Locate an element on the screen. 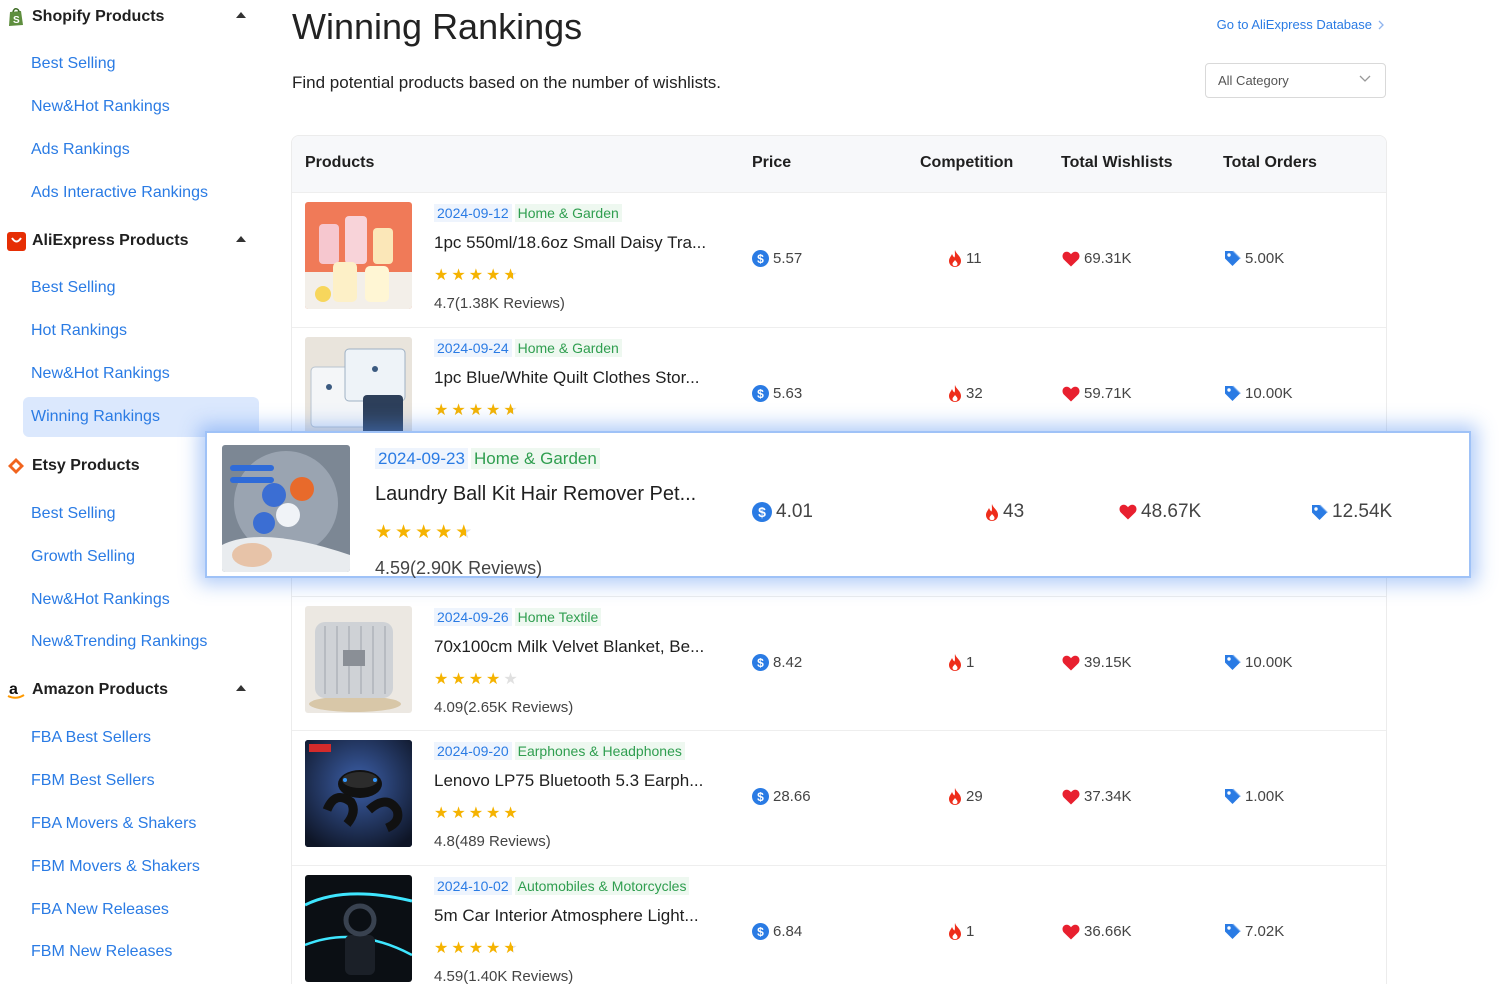 The width and height of the screenshot is (1508, 984). sidebar-item-shopify-ads: Ads Rankings is located at coordinates (141, 150).